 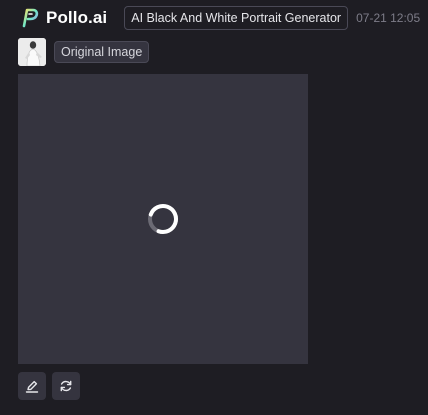 What do you see at coordinates (76, 18) in the screenshot?
I see `brand-name: Pollo.ai` at bounding box center [76, 18].